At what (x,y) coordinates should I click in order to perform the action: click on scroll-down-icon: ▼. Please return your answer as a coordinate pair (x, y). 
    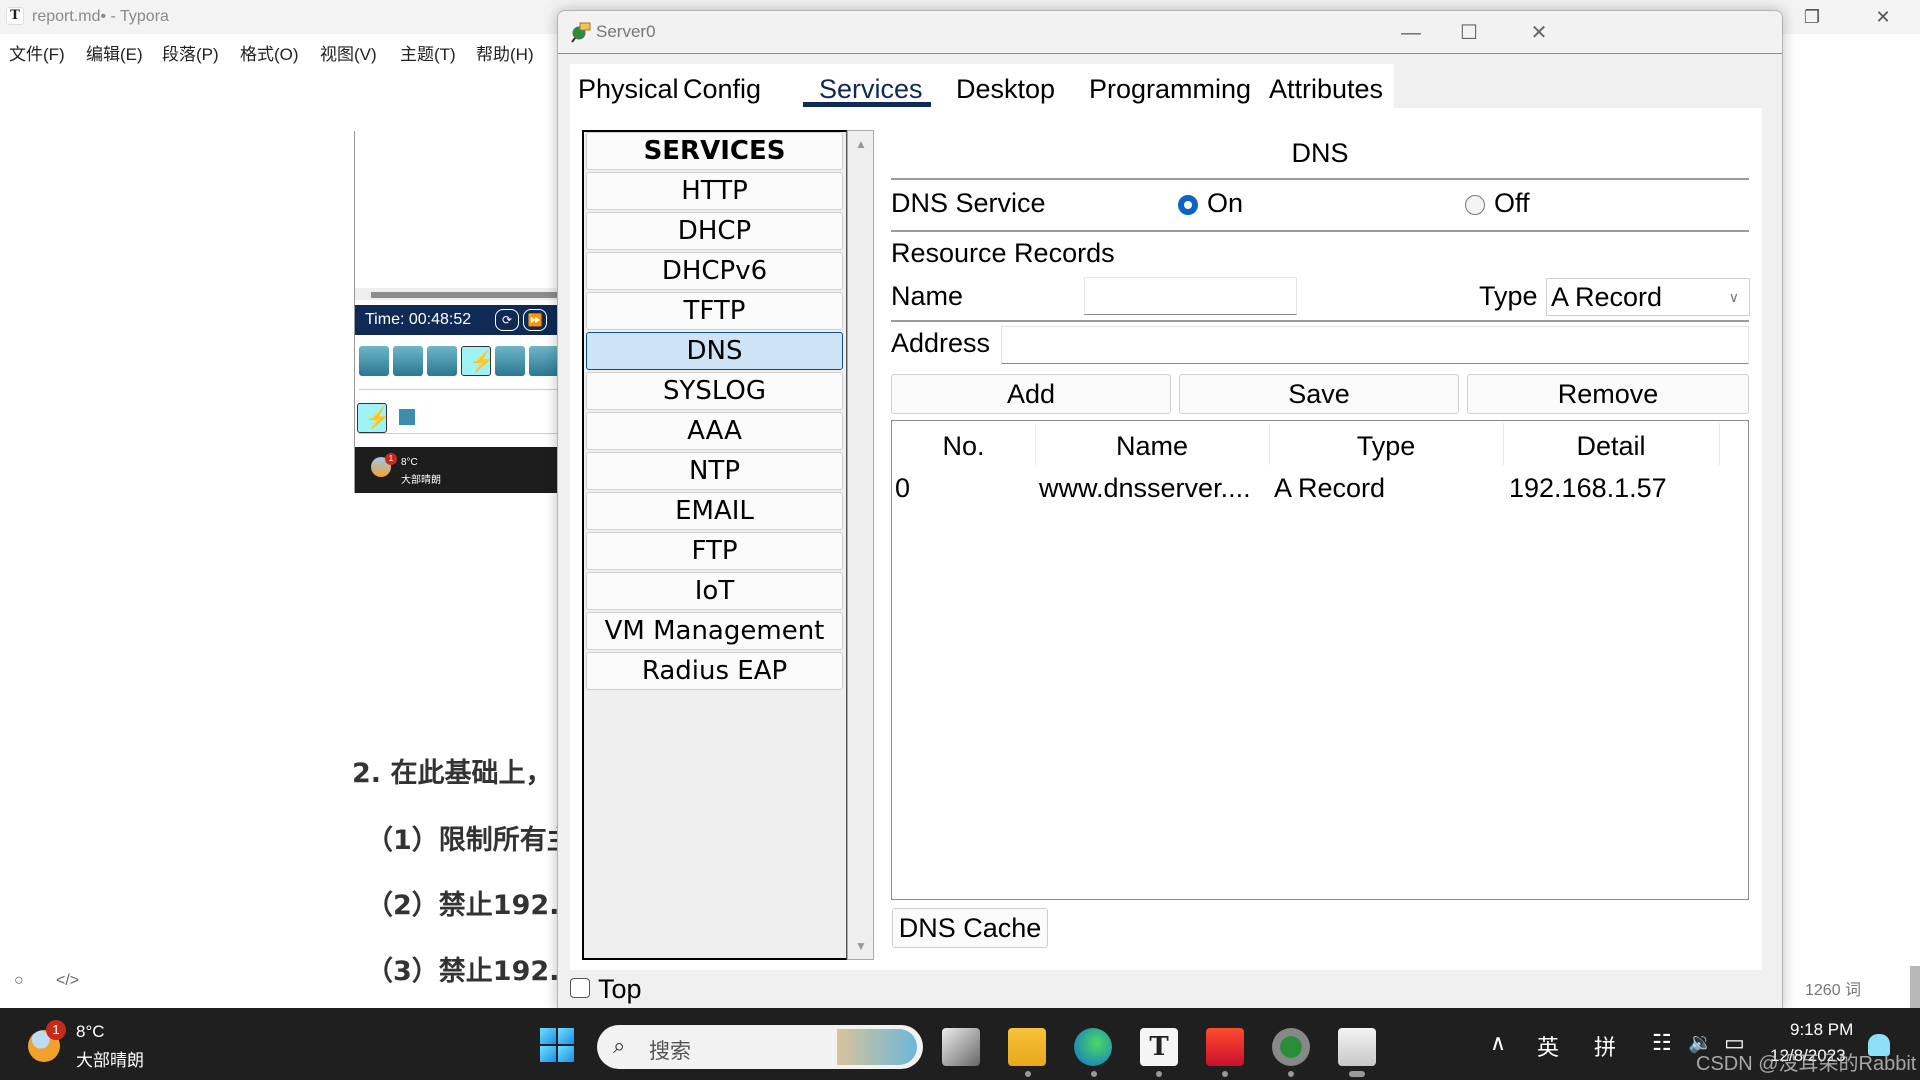
    Looking at the image, I should click on (861, 946).